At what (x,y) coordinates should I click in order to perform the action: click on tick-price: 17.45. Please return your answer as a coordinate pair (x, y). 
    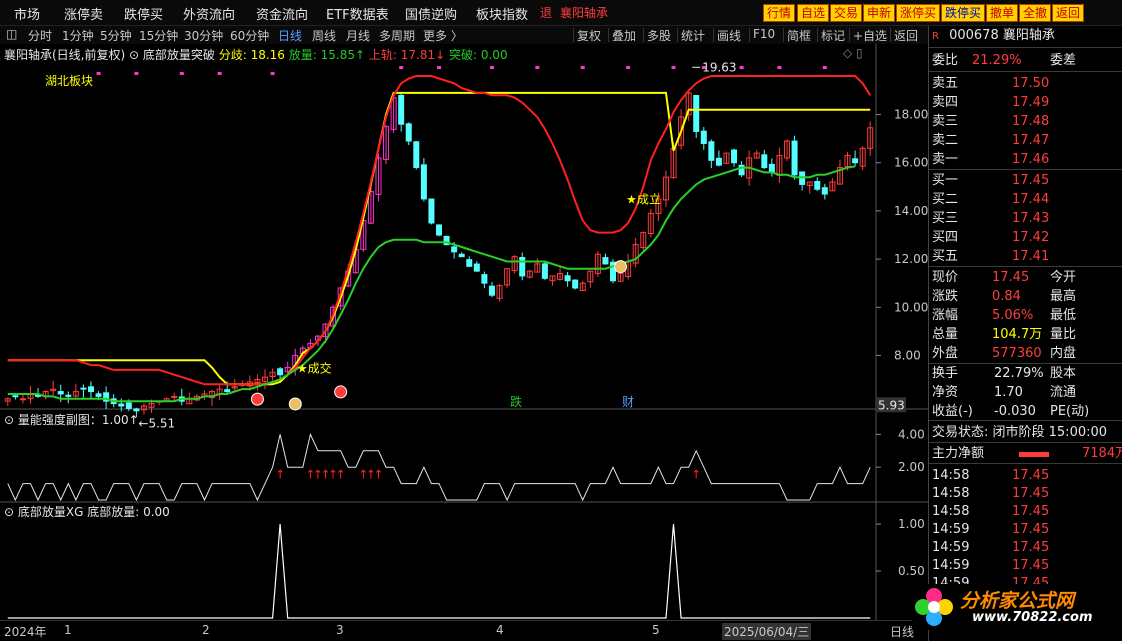
    Looking at the image, I should click on (1031, 475).